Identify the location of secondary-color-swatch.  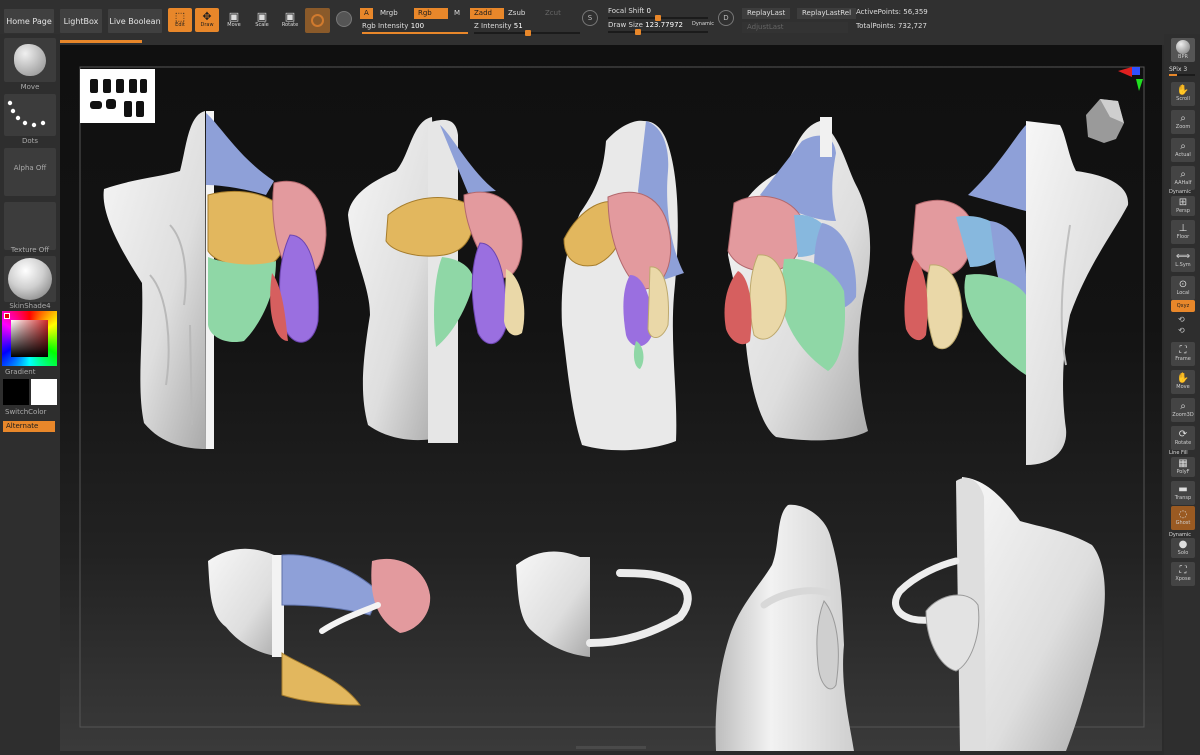
(16, 392).